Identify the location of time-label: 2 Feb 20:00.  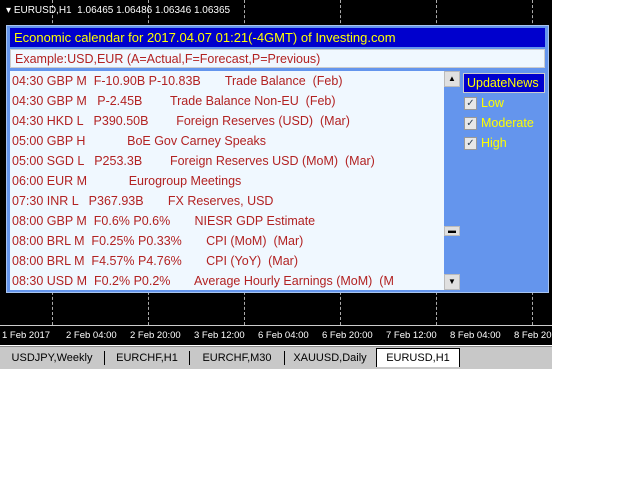
(155, 335).